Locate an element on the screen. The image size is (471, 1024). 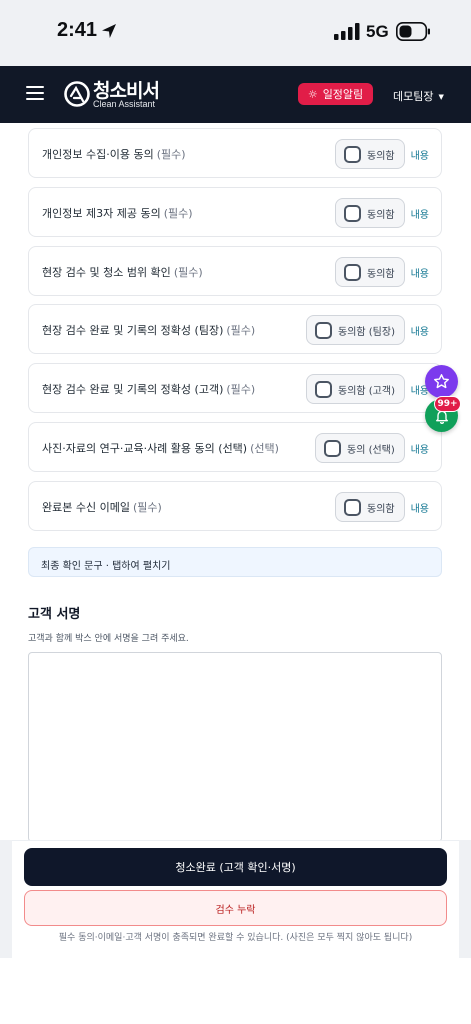
final-confirm-toggle: 최종 확인 문구 · 탭하여 펼치기 is located at coordinates (235, 562).